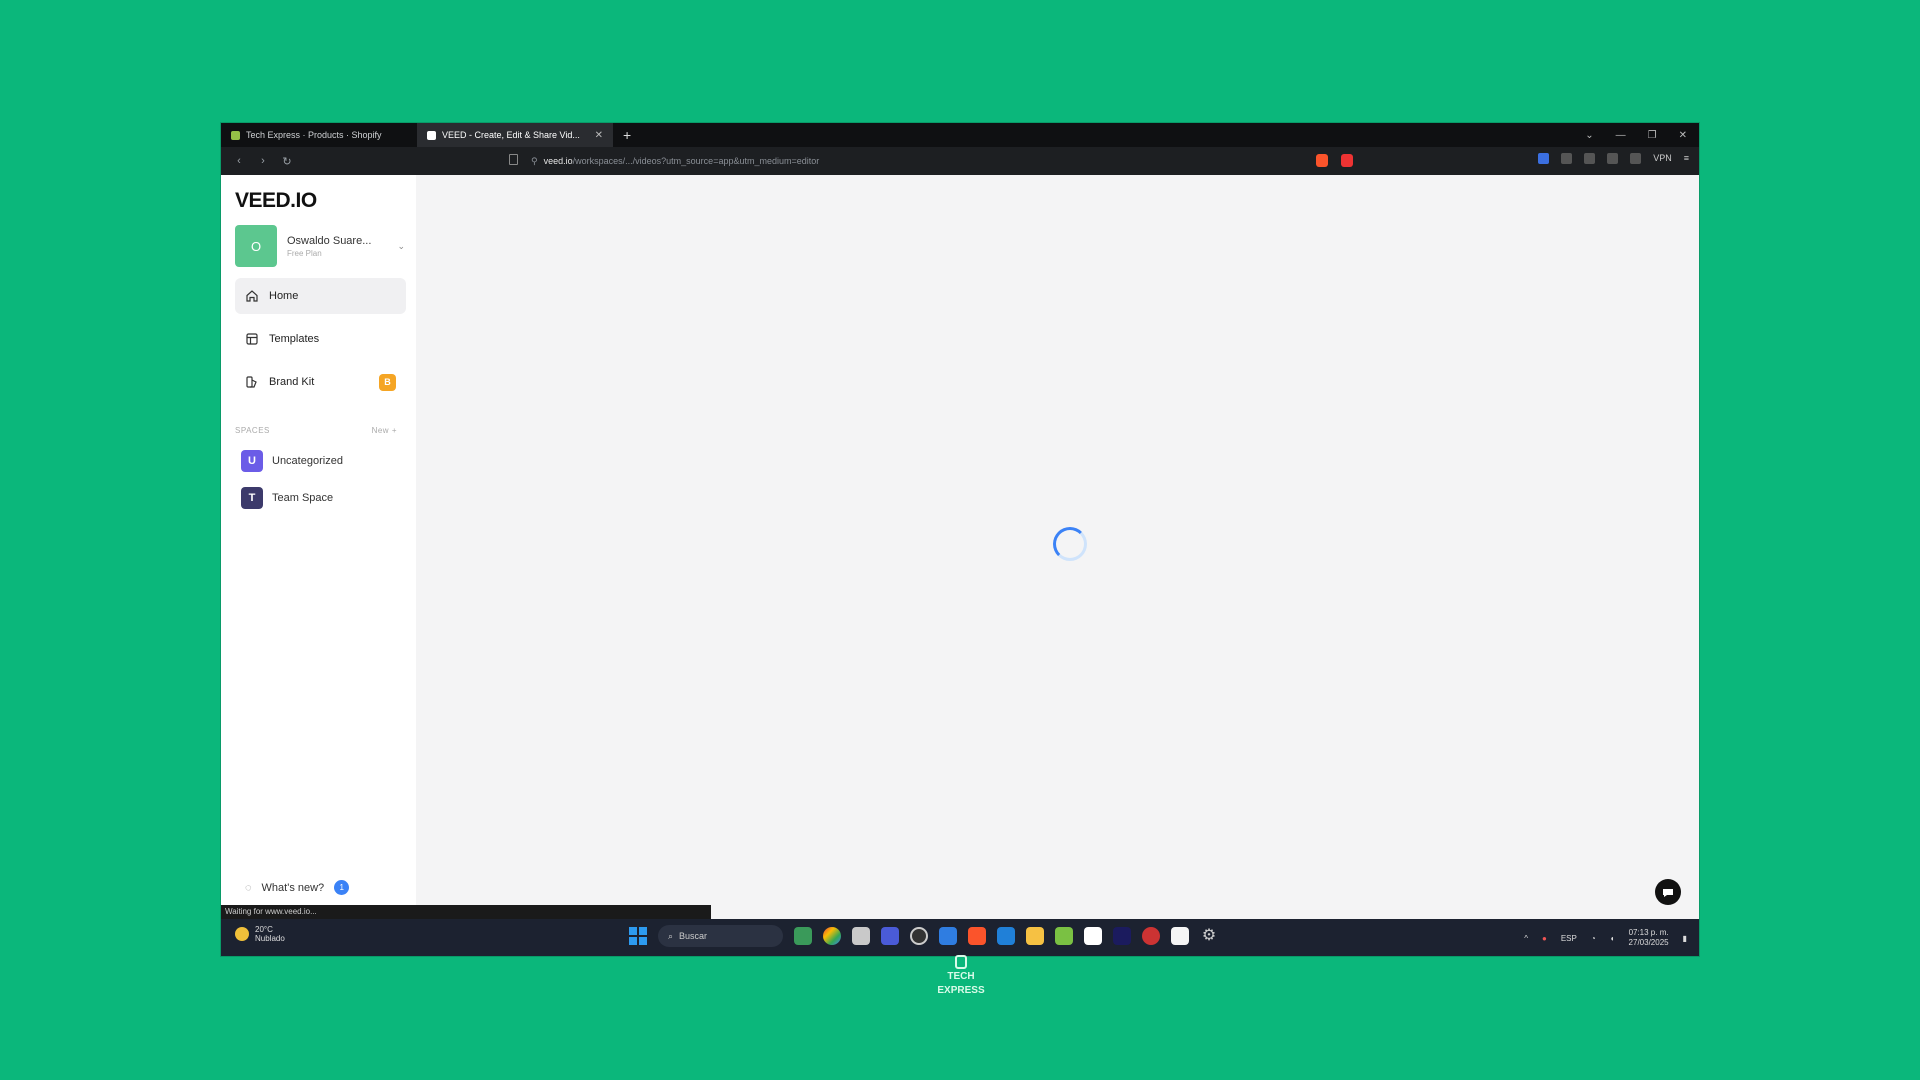 The width and height of the screenshot is (1920, 1080). Describe the element at coordinates (1605, 938) in the screenshot. I see `system-tray: ^ ● ESP ◔ ◖ 07:13 p. m. 27/03/2025 ▮` at that location.